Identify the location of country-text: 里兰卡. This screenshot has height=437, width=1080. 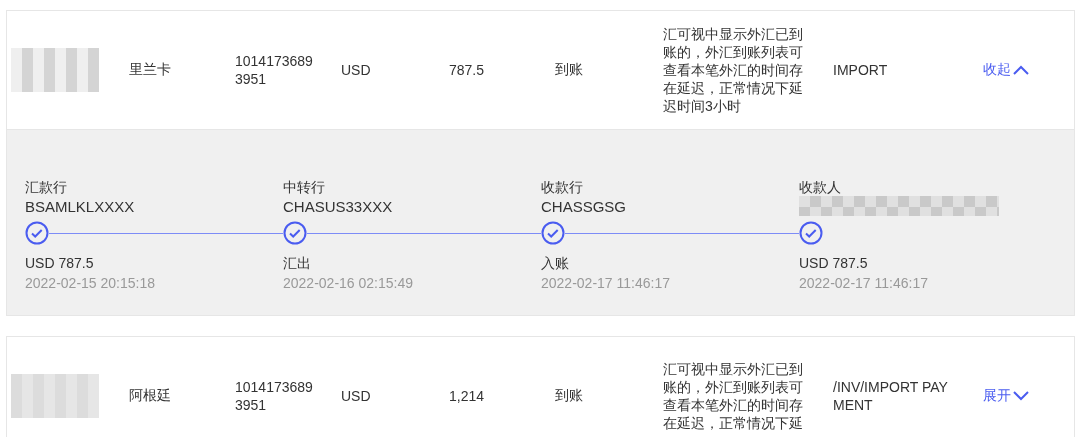
(150, 69).